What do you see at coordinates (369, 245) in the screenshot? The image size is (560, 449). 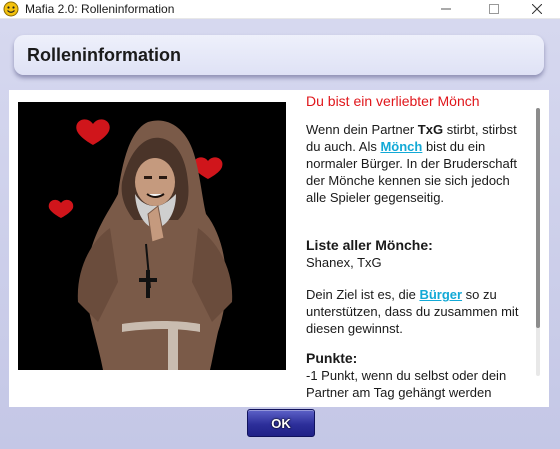 I see `list-heading: Liste aller Mönche:` at bounding box center [369, 245].